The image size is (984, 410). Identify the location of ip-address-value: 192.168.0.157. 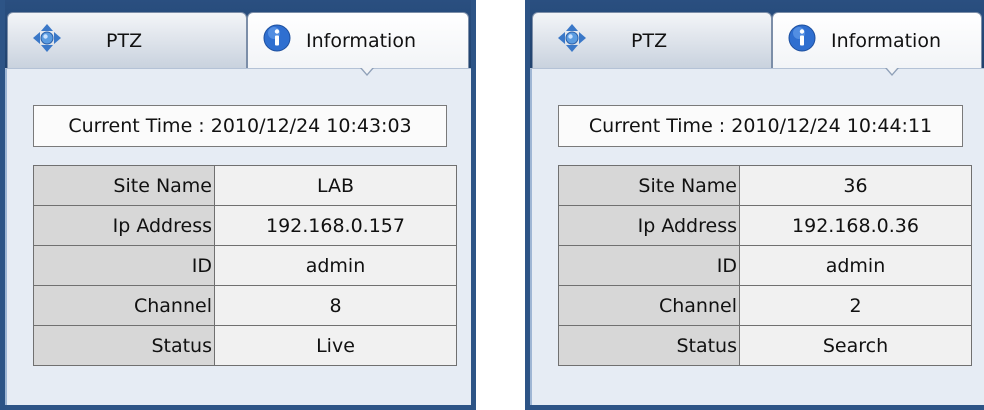
(335, 225).